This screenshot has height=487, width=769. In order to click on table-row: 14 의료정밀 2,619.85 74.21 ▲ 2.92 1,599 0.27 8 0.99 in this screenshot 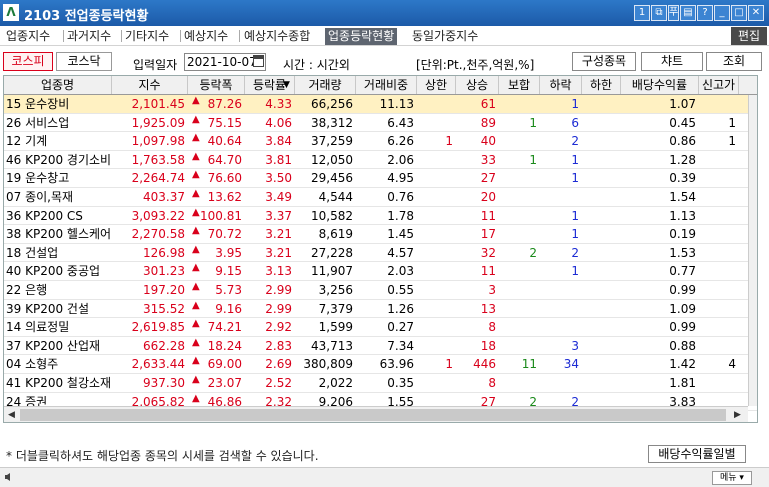, I will do `click(380, 327)`.